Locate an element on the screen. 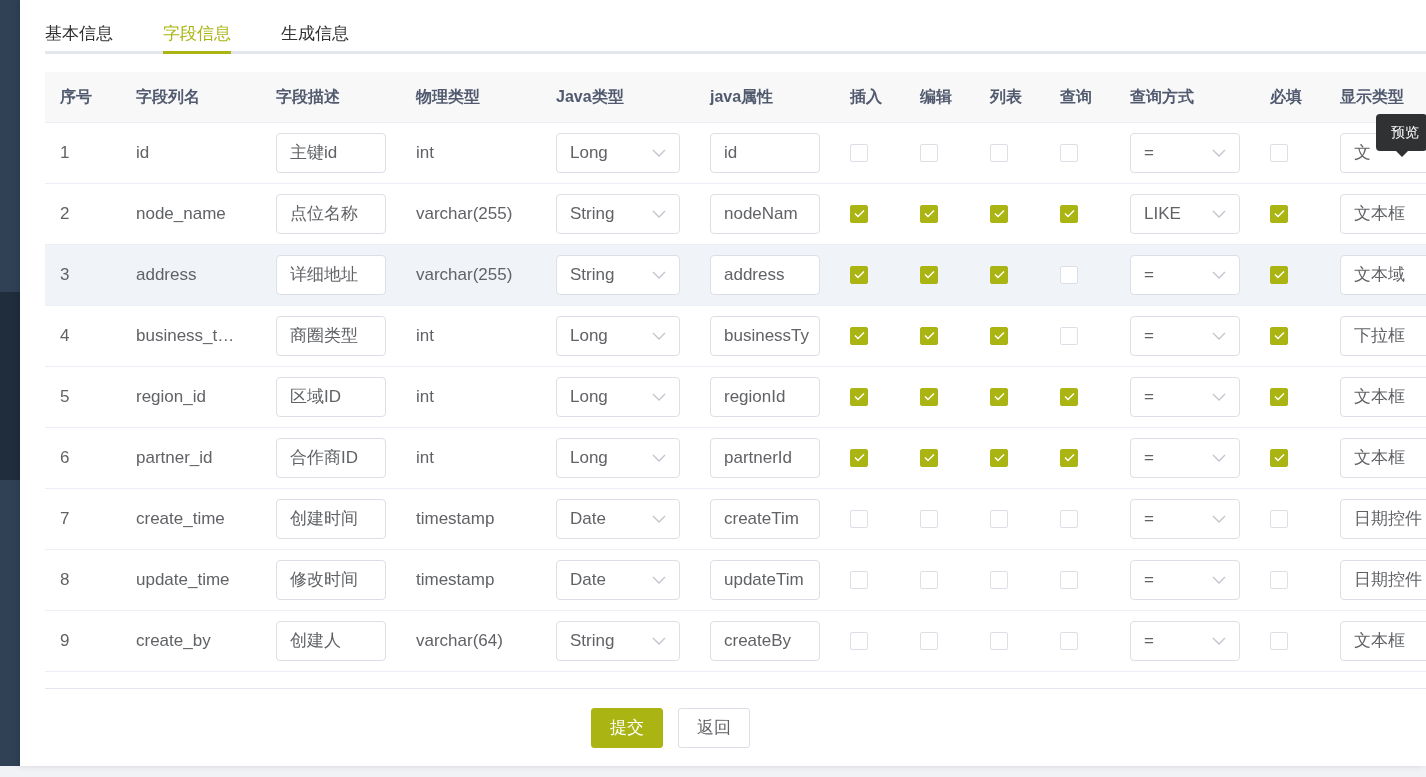 The width and height of the screenshot is (1426, 777). table-row: 9 create_by 创建人 varchar(64) String createBy = 文本框 is located at coordinates (735, 640).